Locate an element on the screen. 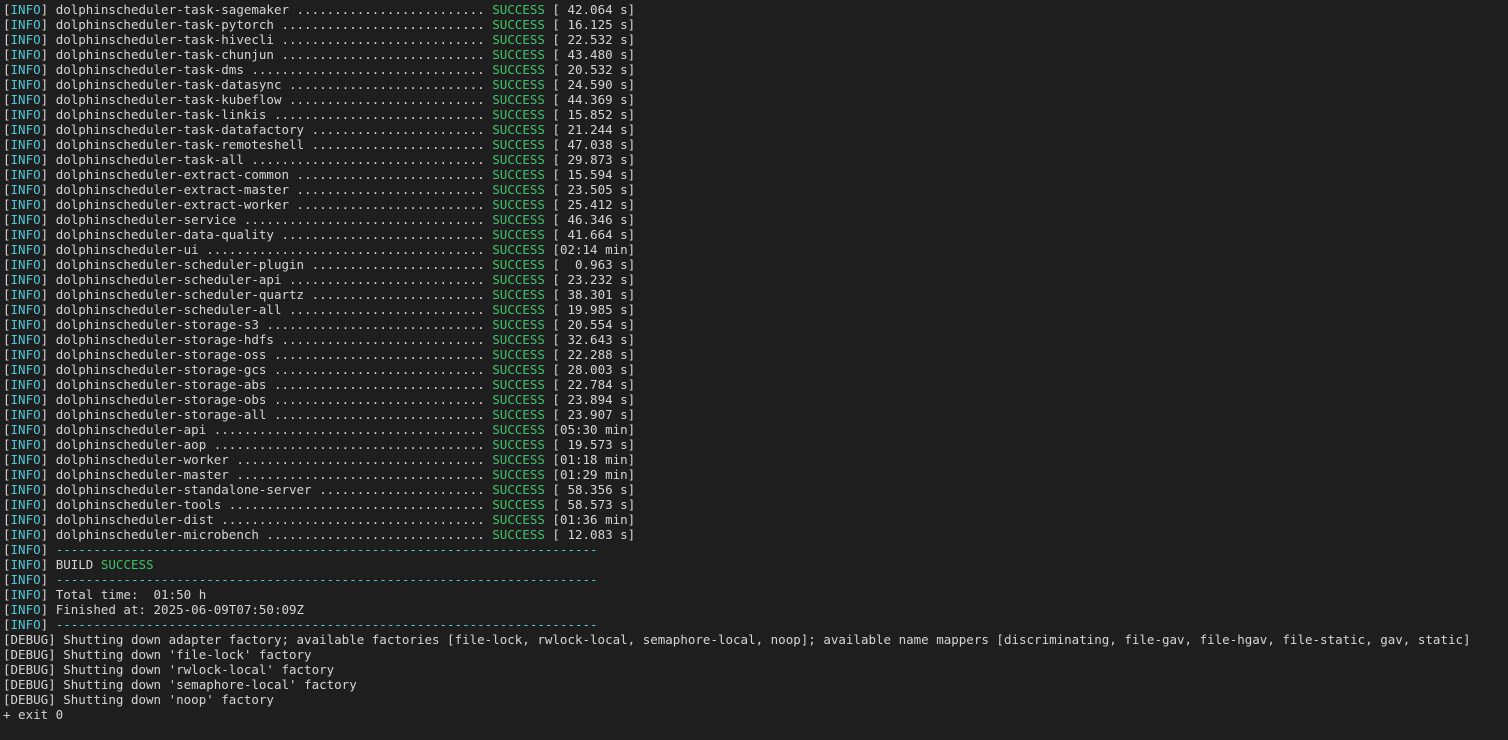 The image size is (1508, 740). module-name: dolphinscheduler-task-pytorch is located at coordinates (164, 24).